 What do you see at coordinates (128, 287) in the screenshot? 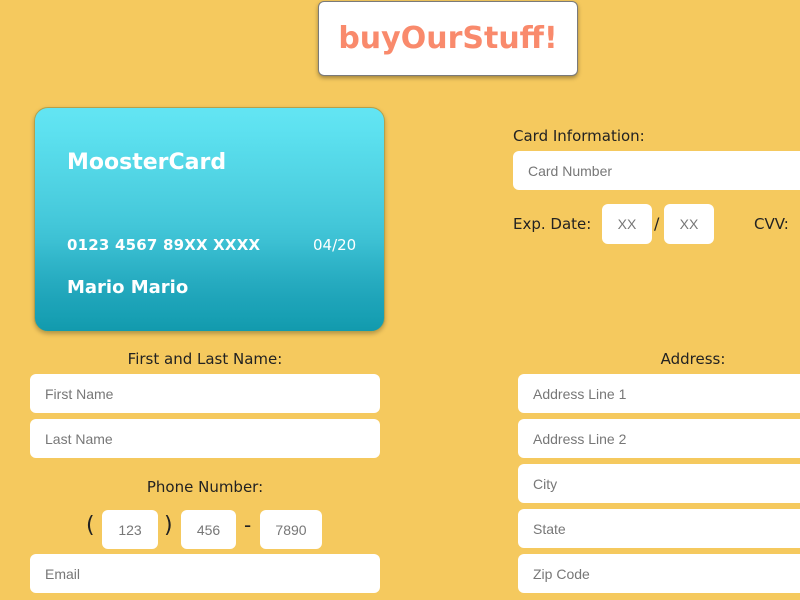
I see `card-holder-display: Mario Mario` at bounding box center [128, 287].